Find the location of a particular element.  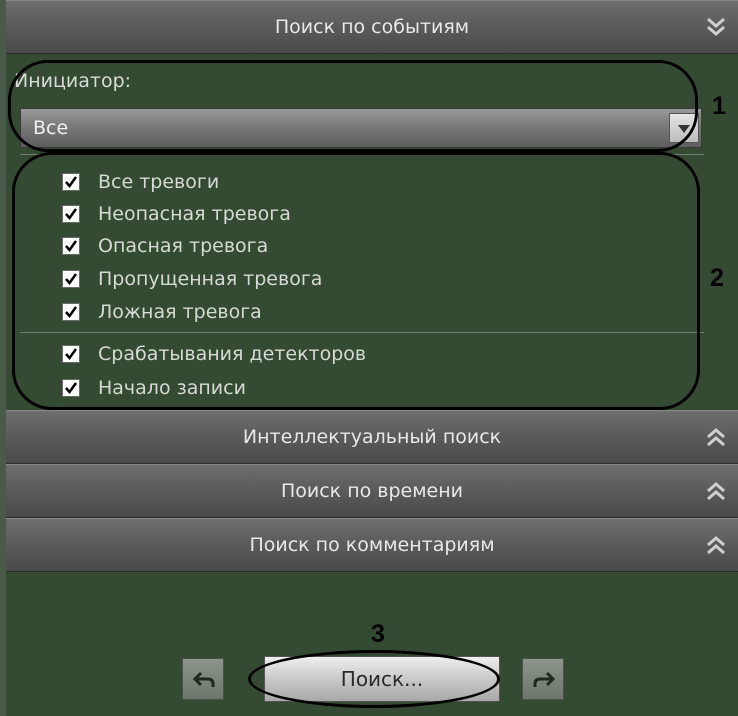

time-search-title: Поиск по времени is located at coordinates (372, 491).